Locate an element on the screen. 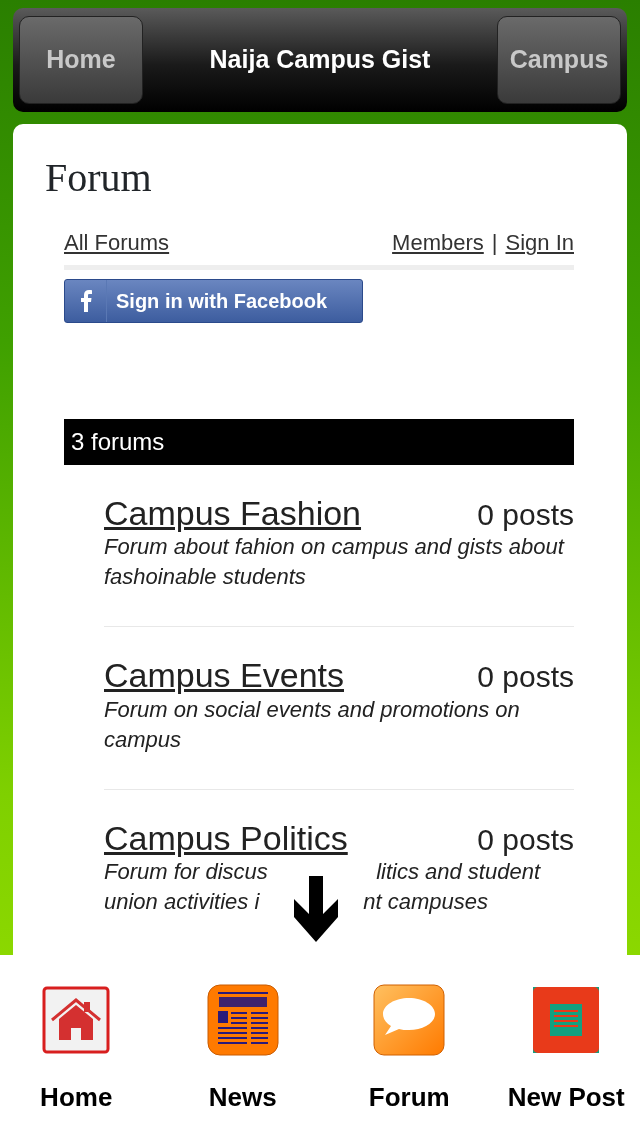  newspaper-icon is located at coordinates (242, 1020).